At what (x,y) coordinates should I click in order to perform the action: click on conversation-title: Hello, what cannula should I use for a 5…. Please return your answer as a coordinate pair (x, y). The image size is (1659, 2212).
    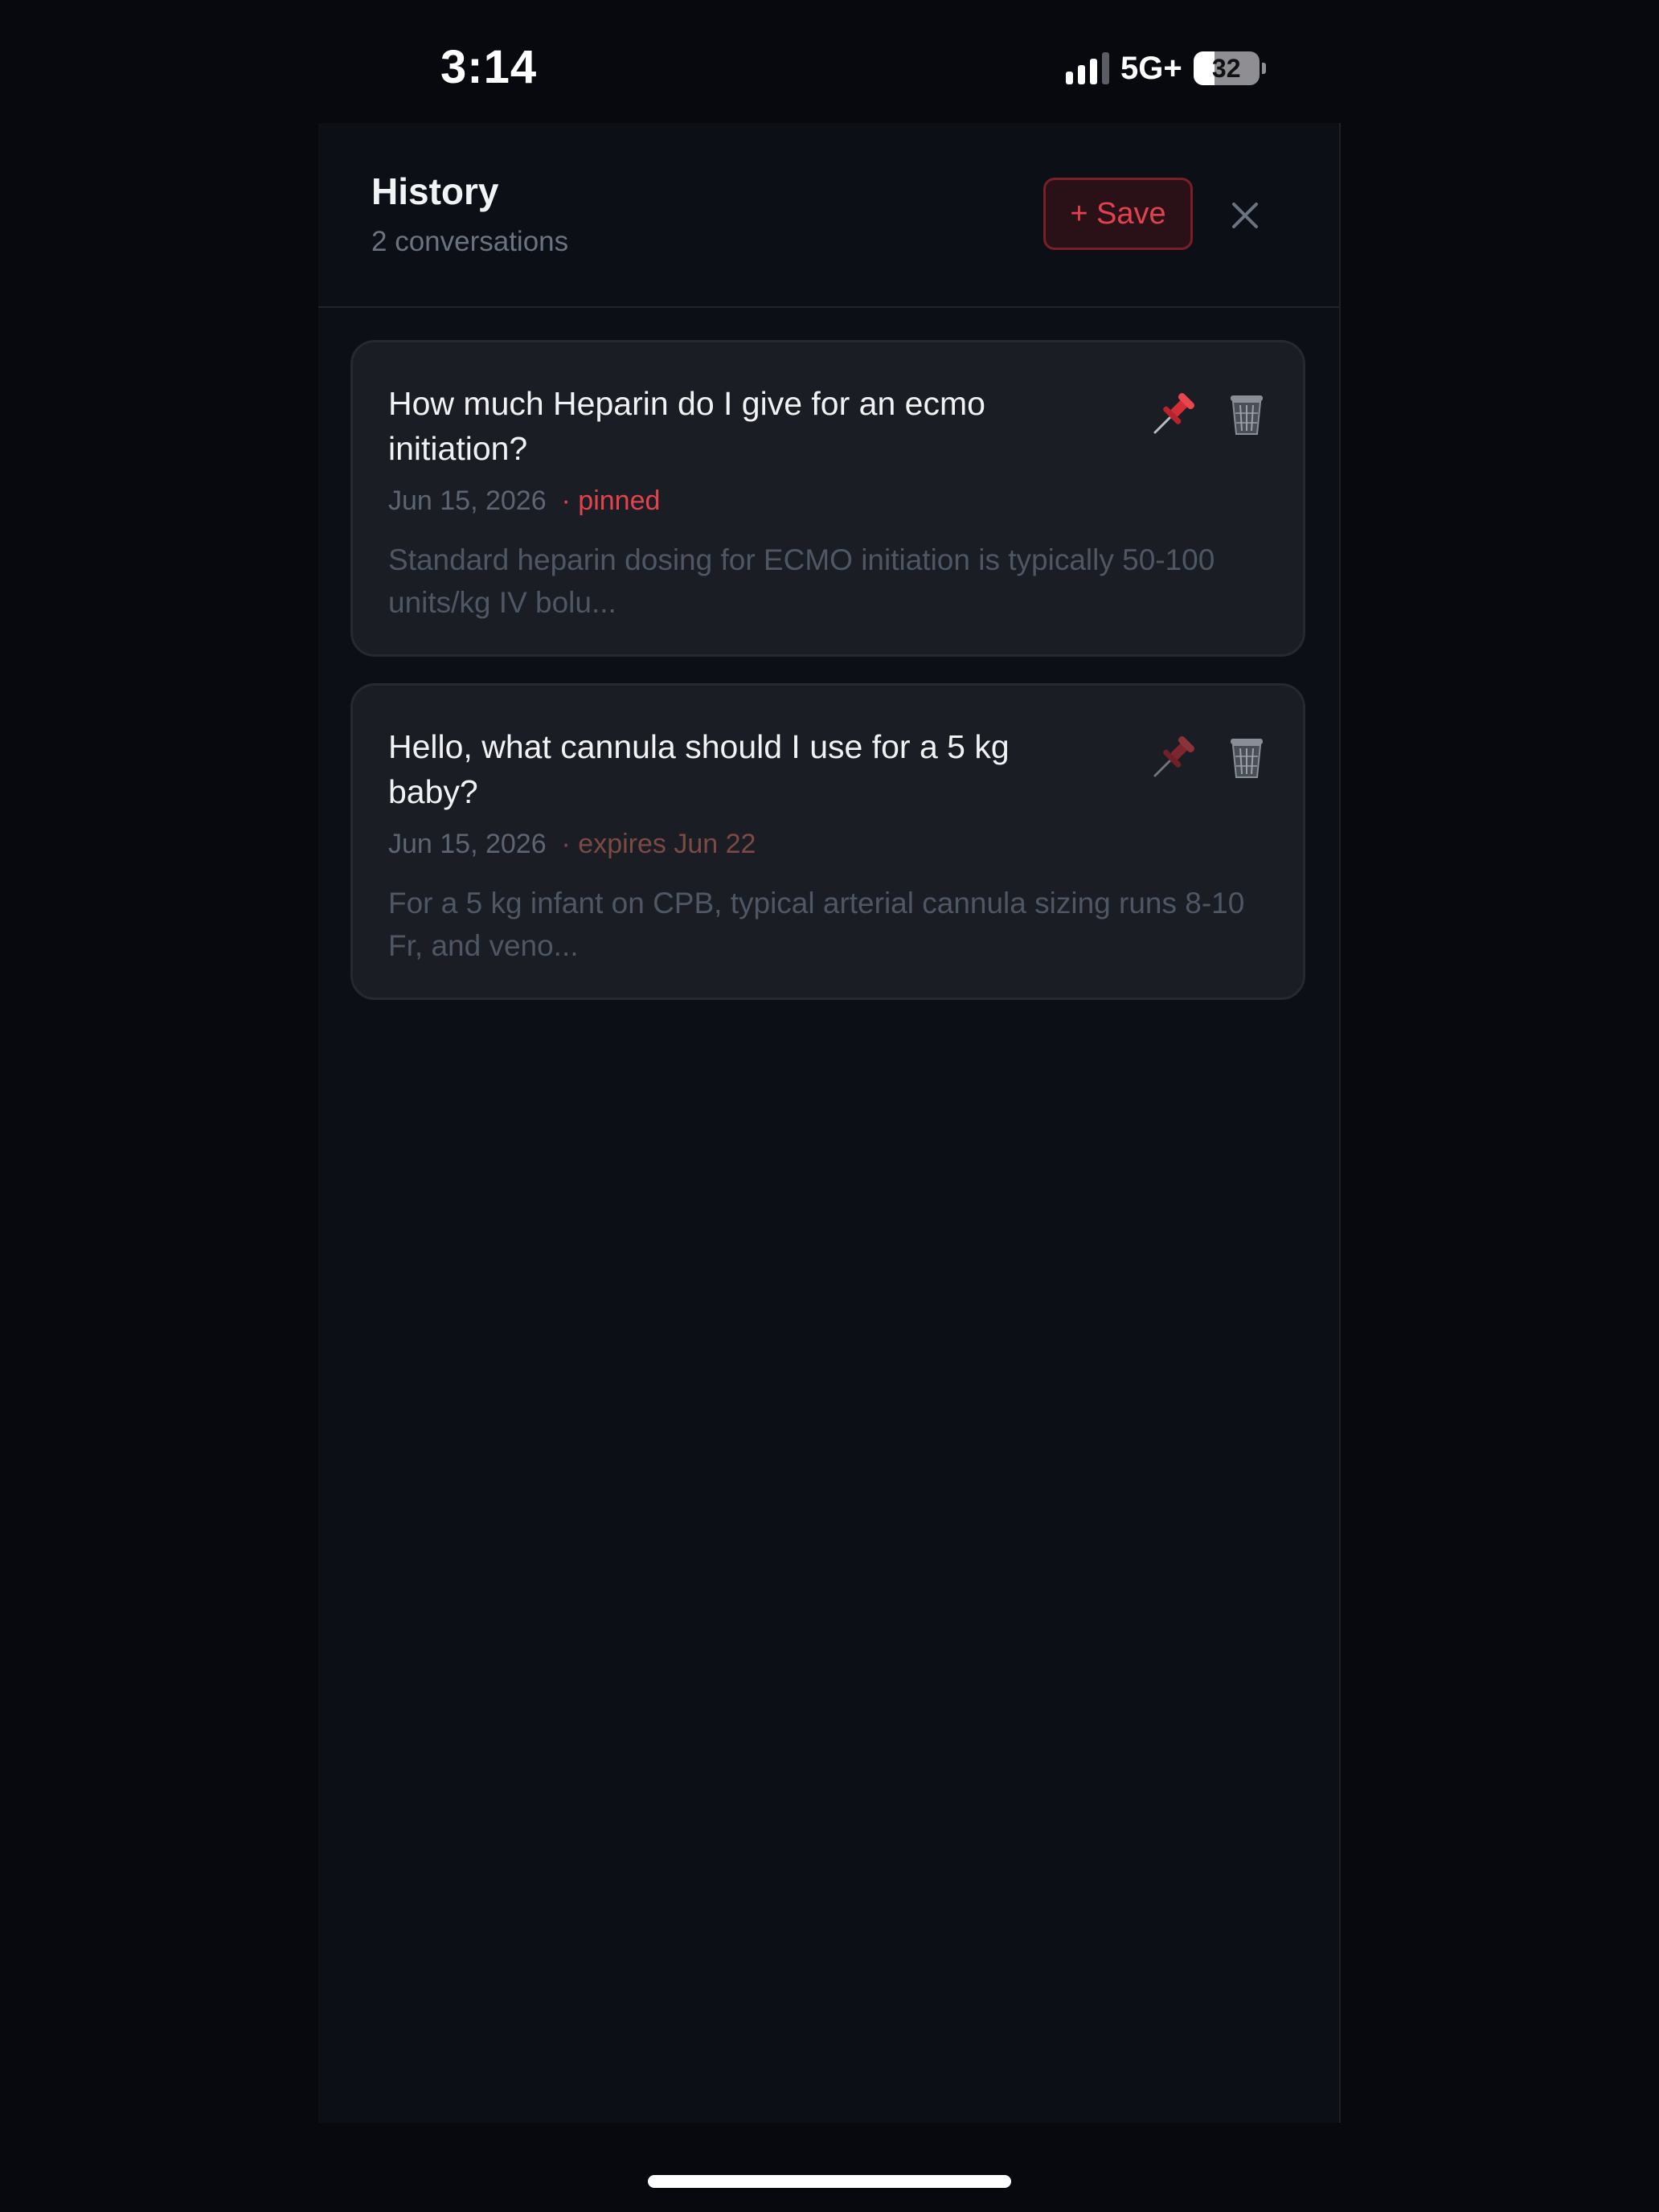
    Looking at the image, I should click on (699, 769).